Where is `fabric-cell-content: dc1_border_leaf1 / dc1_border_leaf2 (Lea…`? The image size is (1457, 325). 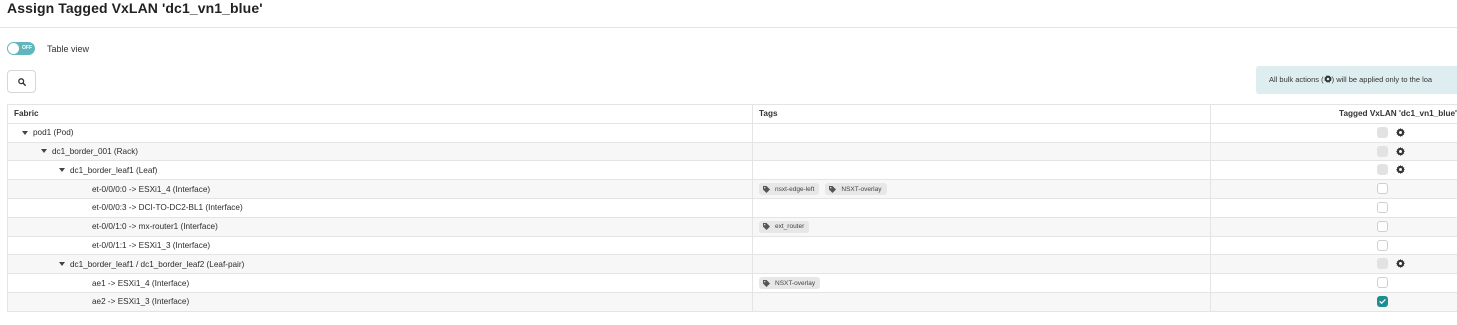 fabric-cell-content: dc1_border_leaf1 / dc1_border_leaf2 (Lea… is located at coordinates (380, 264).